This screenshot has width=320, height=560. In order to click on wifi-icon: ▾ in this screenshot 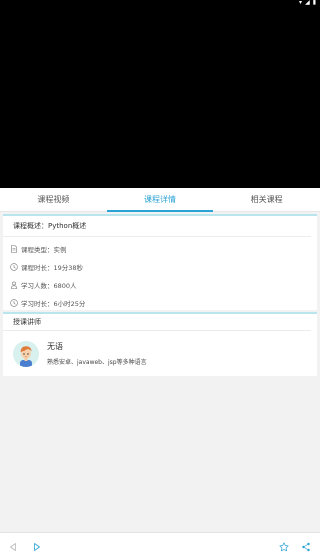, I will do `click(301, 3)`.